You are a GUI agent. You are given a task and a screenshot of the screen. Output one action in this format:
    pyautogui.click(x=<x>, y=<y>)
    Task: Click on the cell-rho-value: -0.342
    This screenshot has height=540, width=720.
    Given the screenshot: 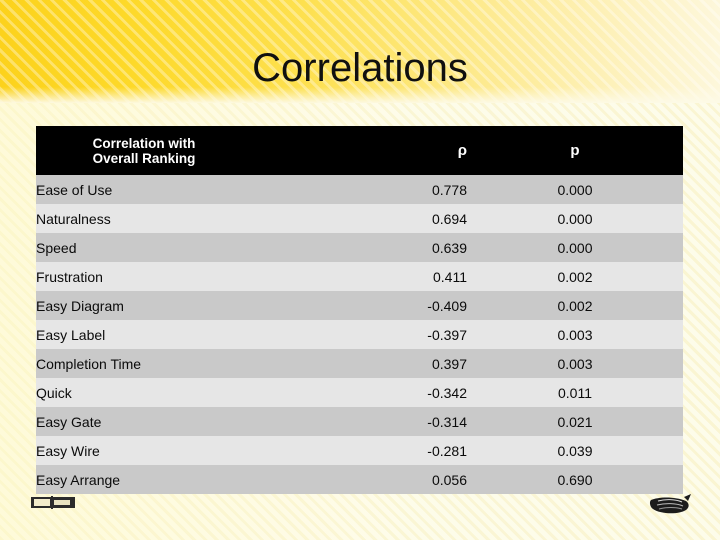 What is the action you would take?
    pyautogui.click(x=359, y=392)
    